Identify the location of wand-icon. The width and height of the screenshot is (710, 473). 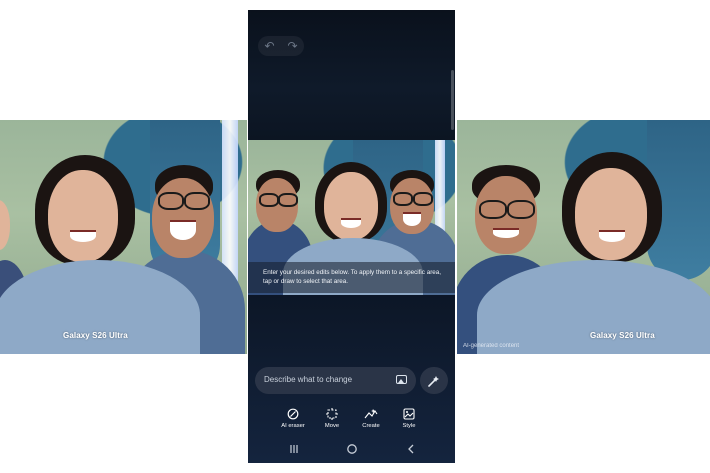
(433, 381).